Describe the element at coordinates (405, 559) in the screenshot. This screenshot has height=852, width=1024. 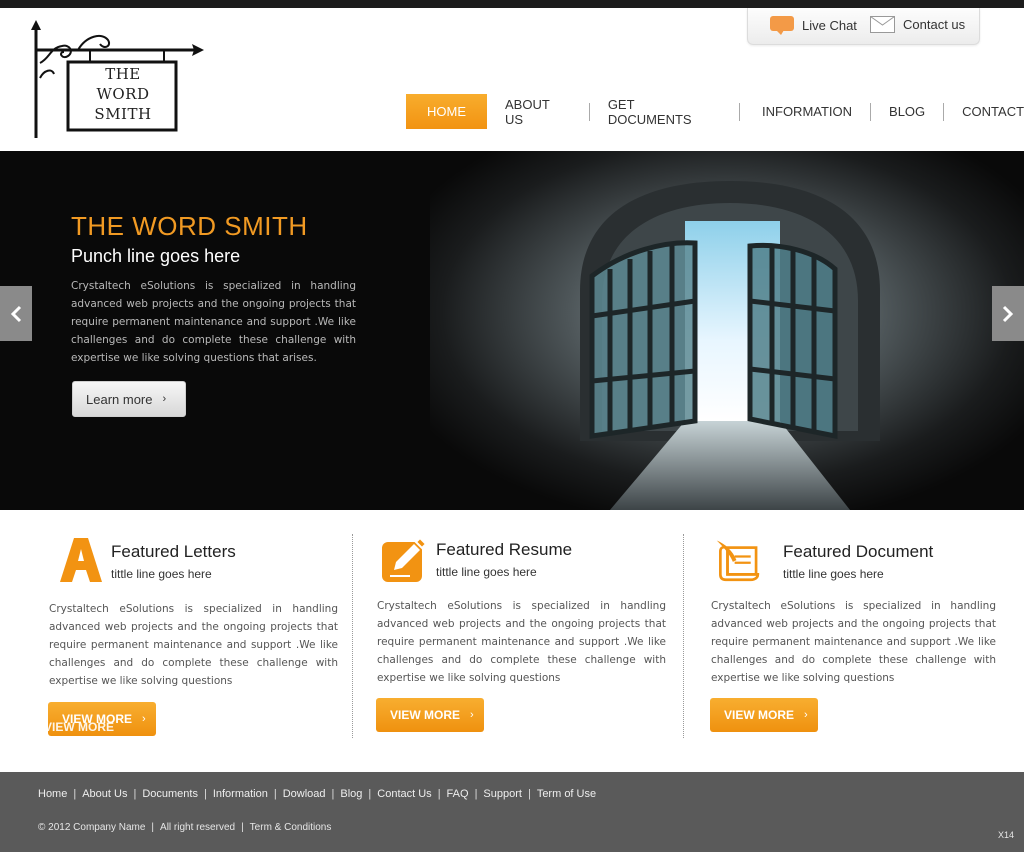
I see `pencil-edit-icon` at that location.